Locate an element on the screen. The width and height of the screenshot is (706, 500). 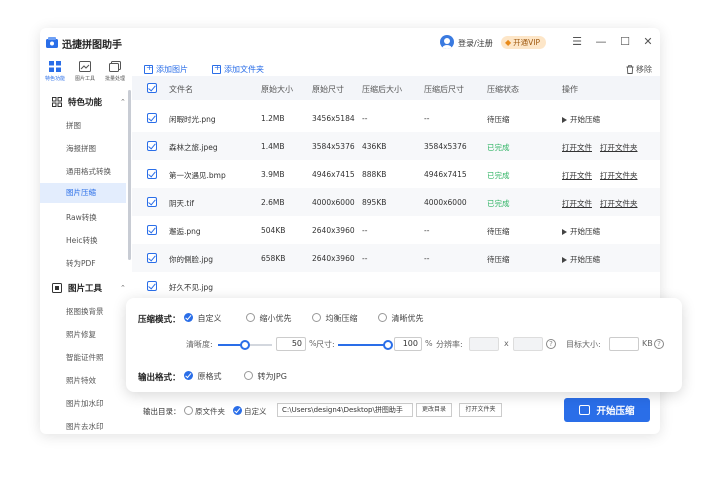
remove-button: 移除 is located at coordinates (639, 69).